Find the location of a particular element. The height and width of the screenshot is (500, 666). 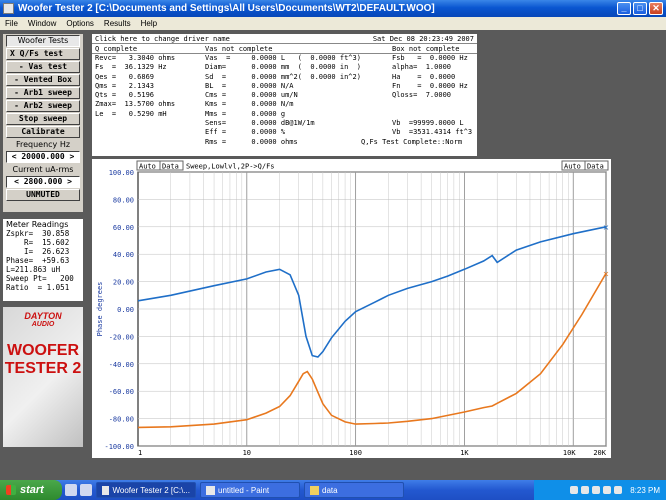

x-tick-label: 10 is located at coordinates (247, 453).